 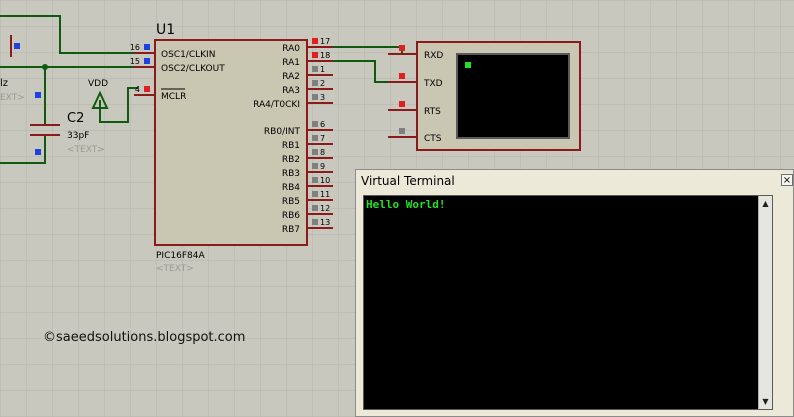 I want to click on pin-number: 17, so click(x=325, y=41).